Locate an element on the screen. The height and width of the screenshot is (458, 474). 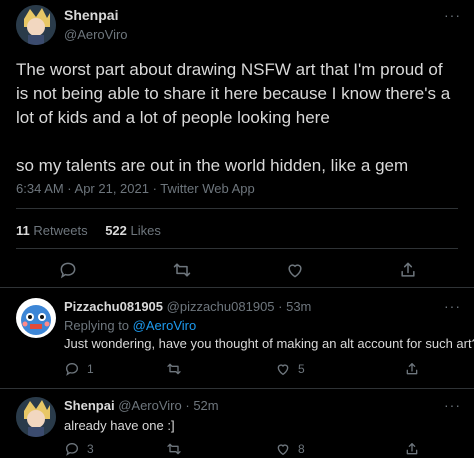
retweets-stat: 11 Retweets is located at coordinates (53, 230).